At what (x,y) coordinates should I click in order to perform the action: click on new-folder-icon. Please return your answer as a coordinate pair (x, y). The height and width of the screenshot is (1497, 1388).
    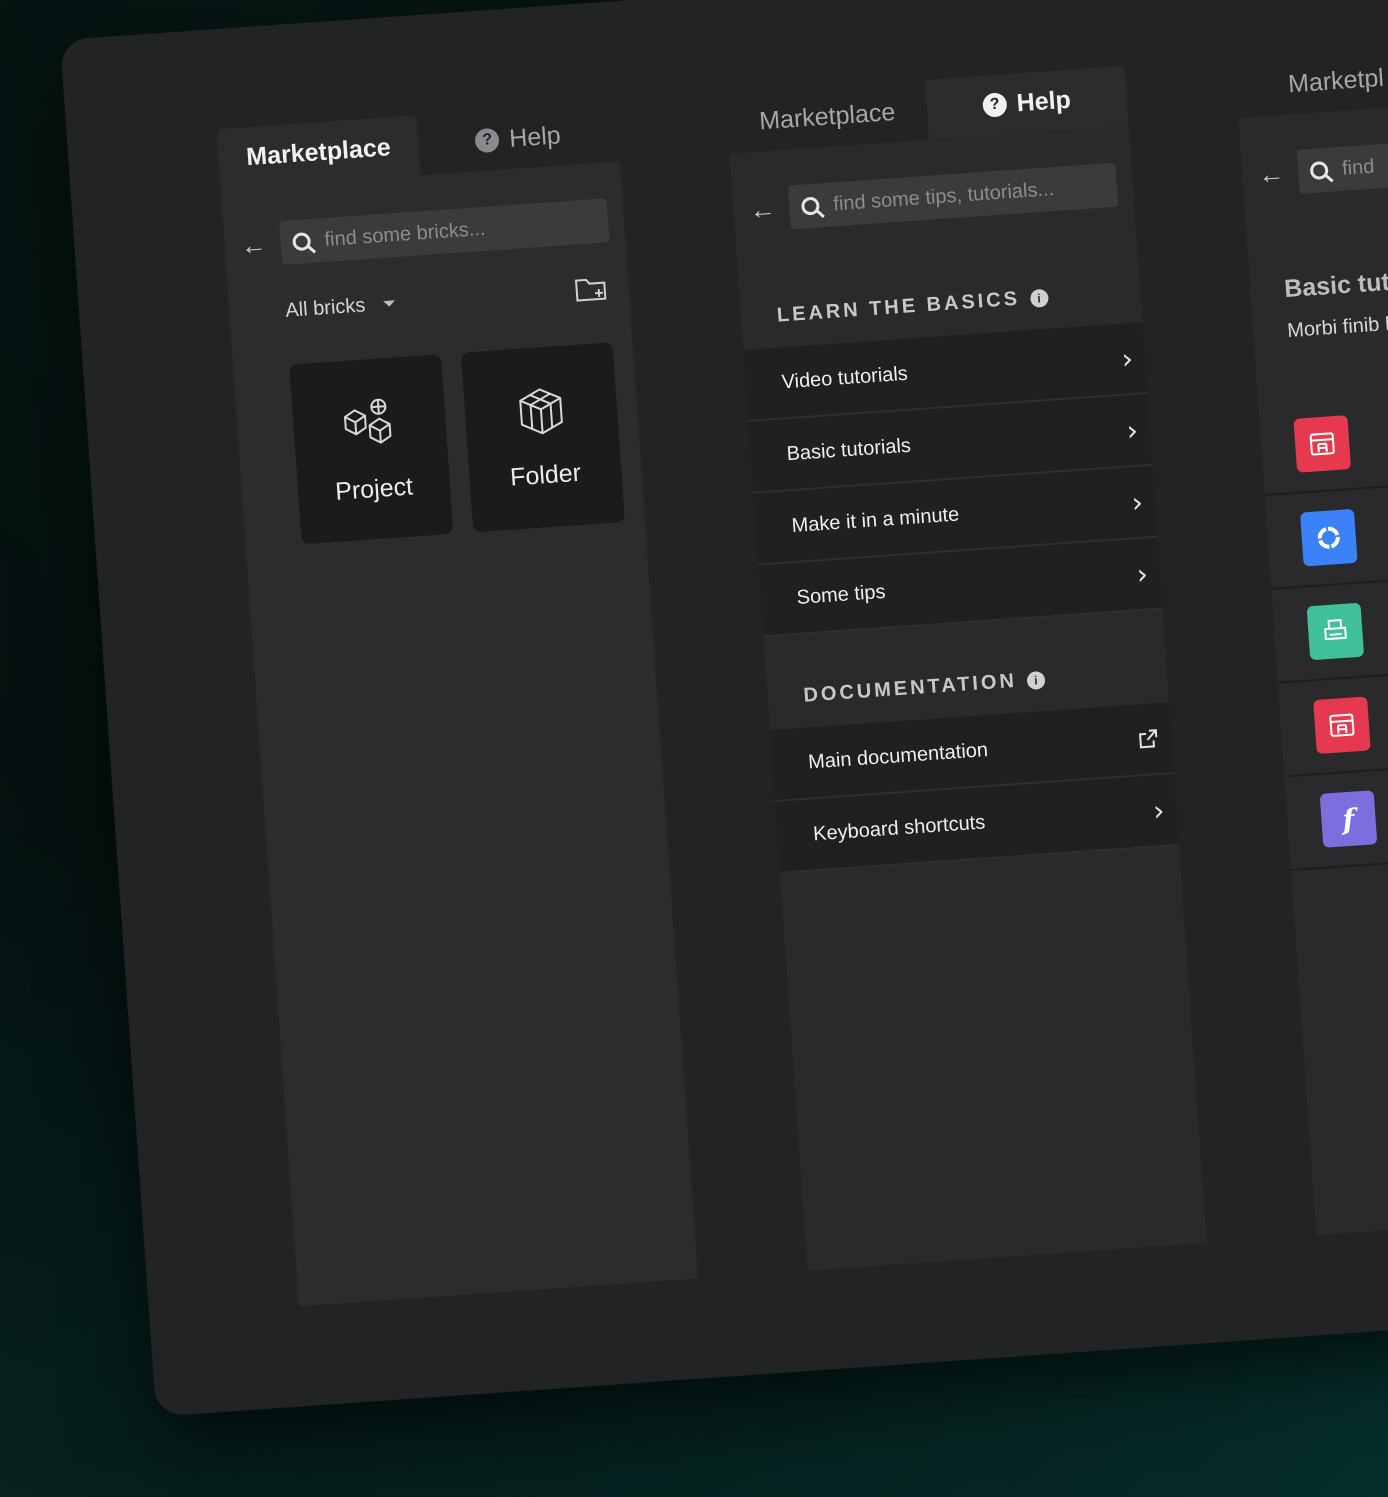
    Looking at the image, I should click on (592, 289).